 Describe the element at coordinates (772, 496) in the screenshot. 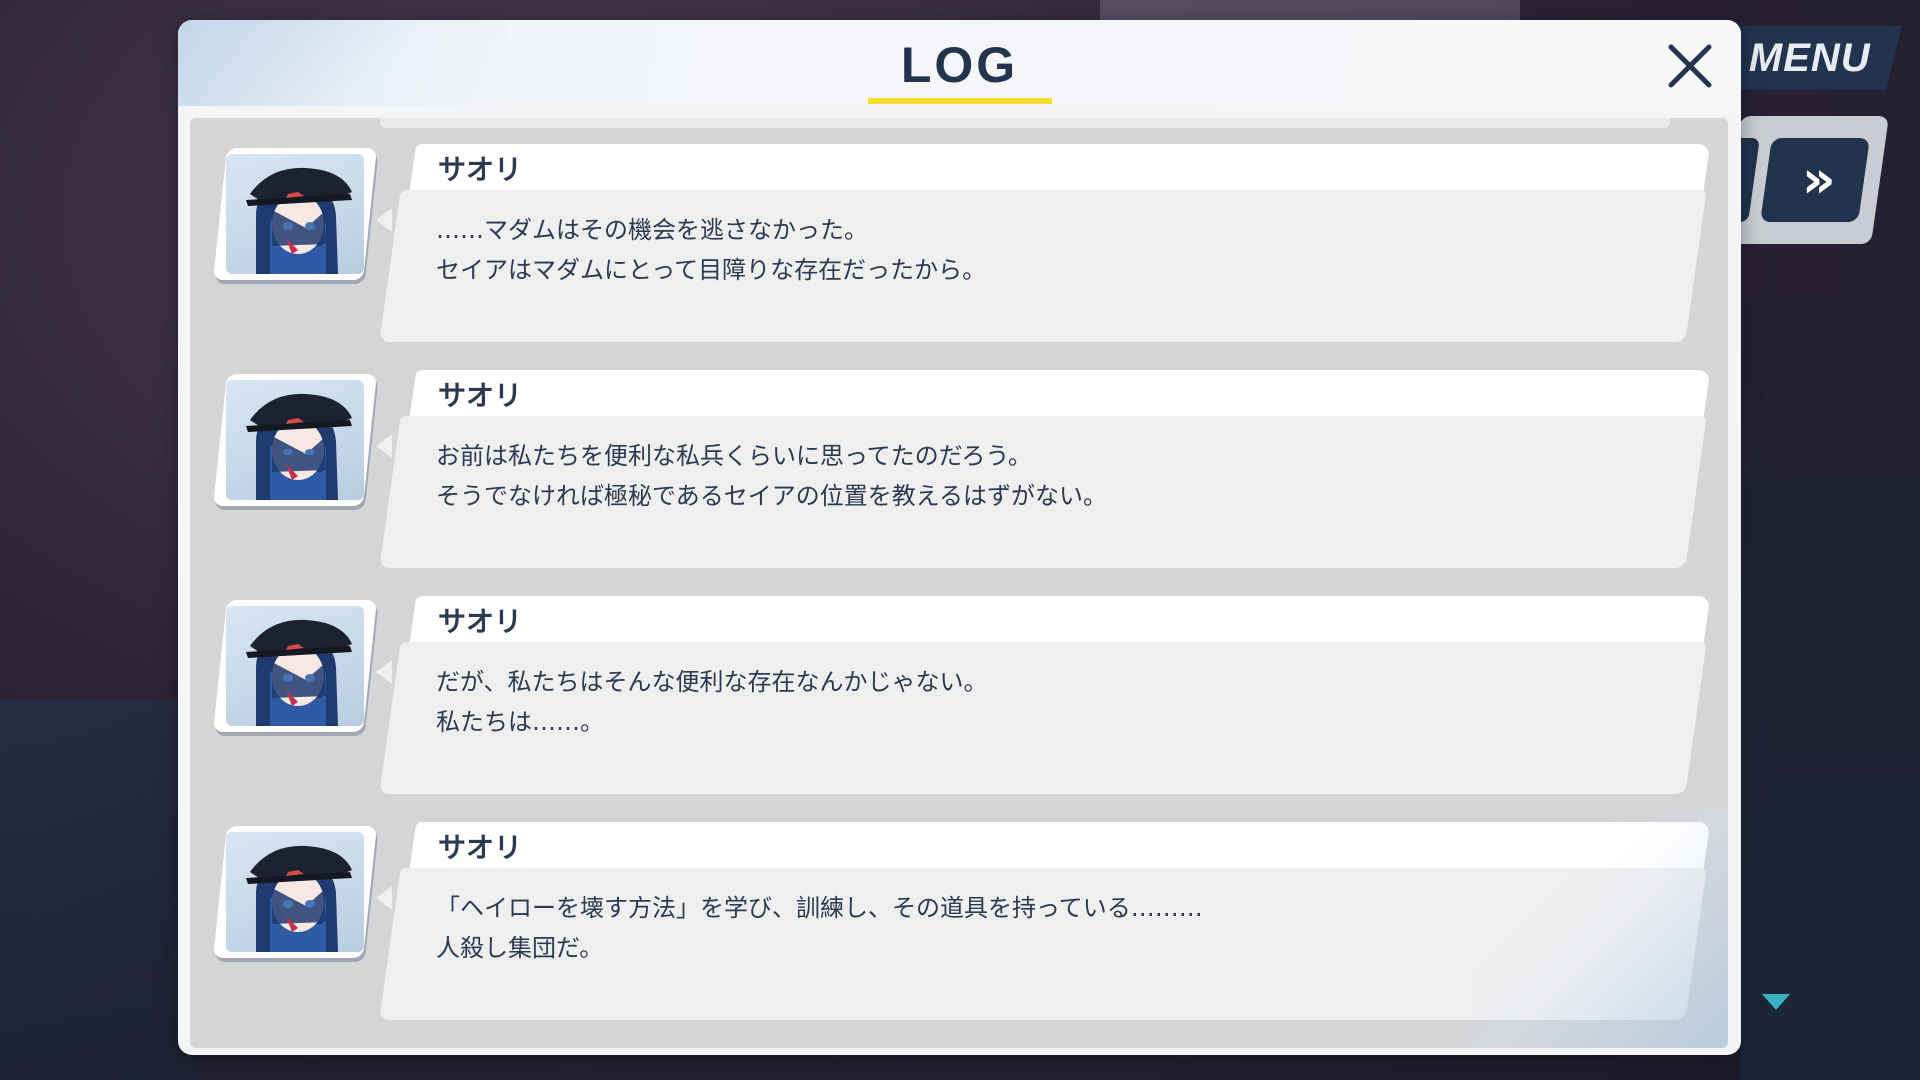

I see `message-line: そうでなければ極秘であるセイアの位置を教えるはずがない。` at that location.